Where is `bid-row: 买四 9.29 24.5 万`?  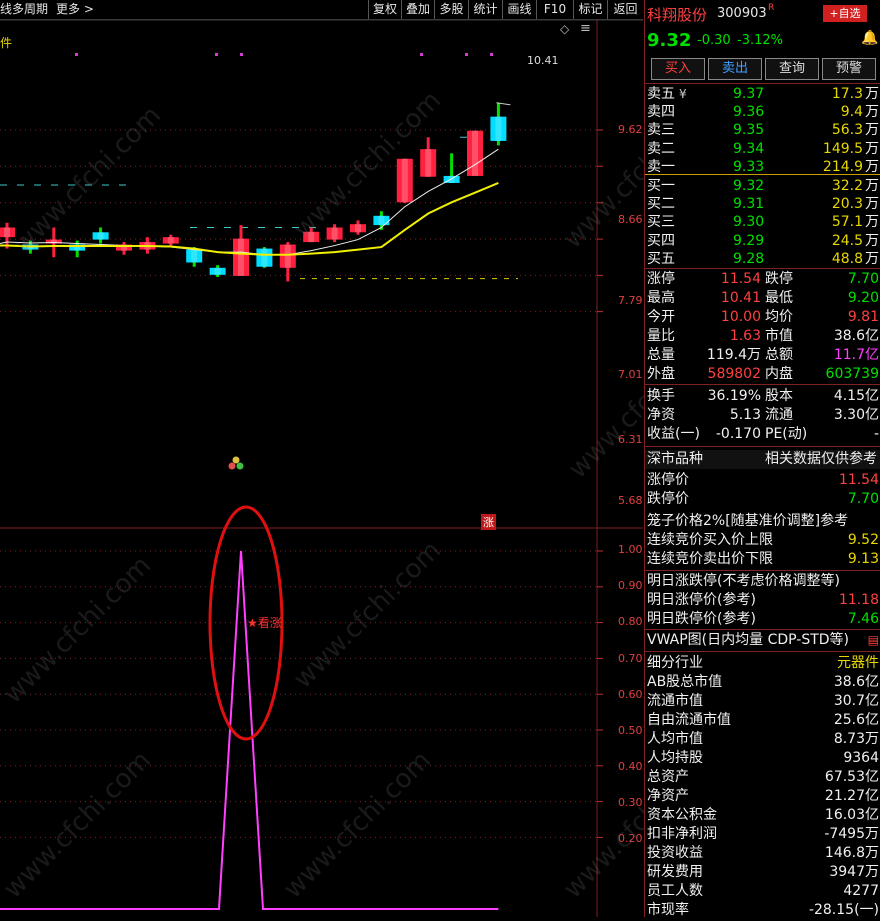
bid-row: 买四 9.29 24.5 万 is located at coordinates (762, 241).